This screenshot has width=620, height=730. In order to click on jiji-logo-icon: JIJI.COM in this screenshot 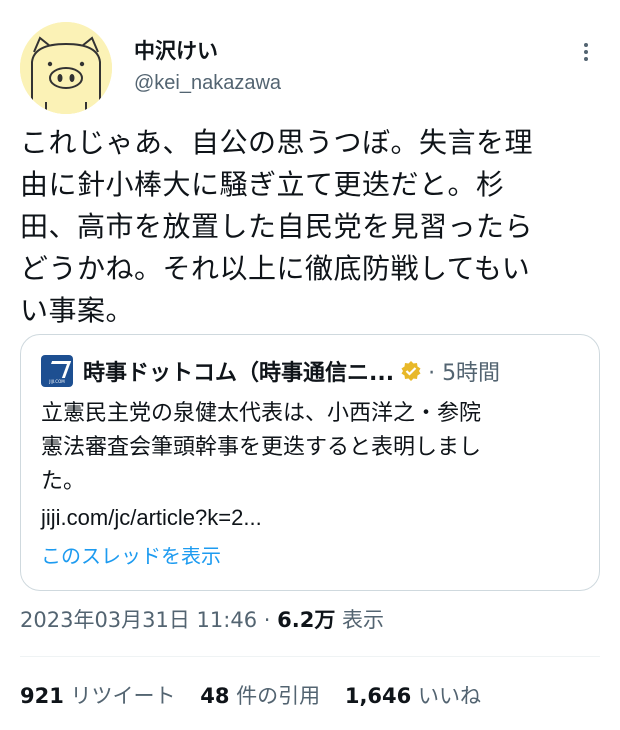, I will do `click(57, 371)`.